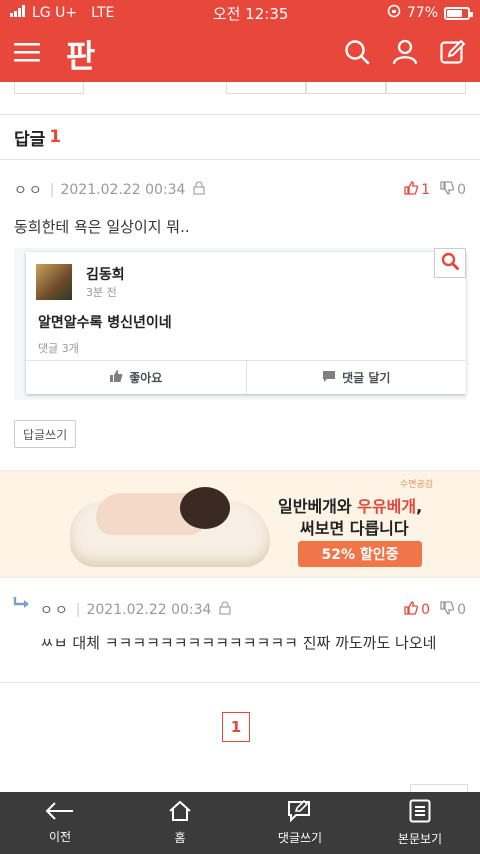 The height and width of the screenshot is (854, 480). I want to click on scrolled-tabs, so click(240, 88).